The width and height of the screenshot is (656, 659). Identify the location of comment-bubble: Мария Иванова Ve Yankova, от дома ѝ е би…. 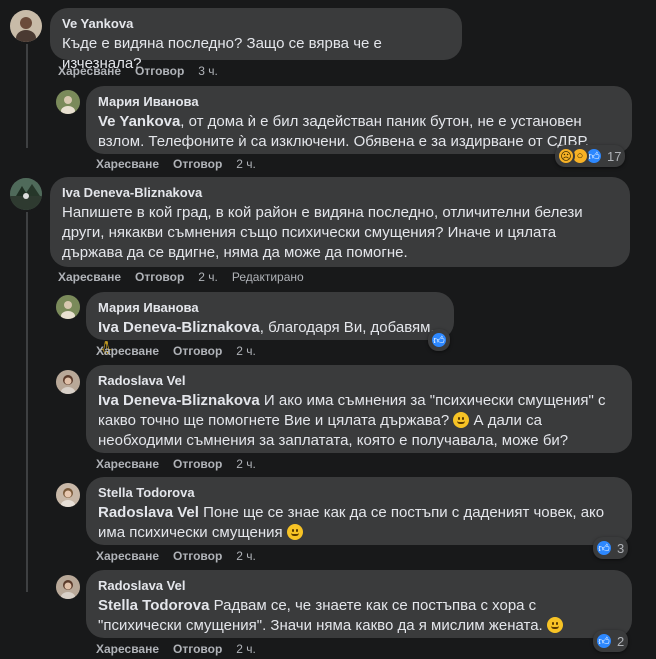
(359, 120).